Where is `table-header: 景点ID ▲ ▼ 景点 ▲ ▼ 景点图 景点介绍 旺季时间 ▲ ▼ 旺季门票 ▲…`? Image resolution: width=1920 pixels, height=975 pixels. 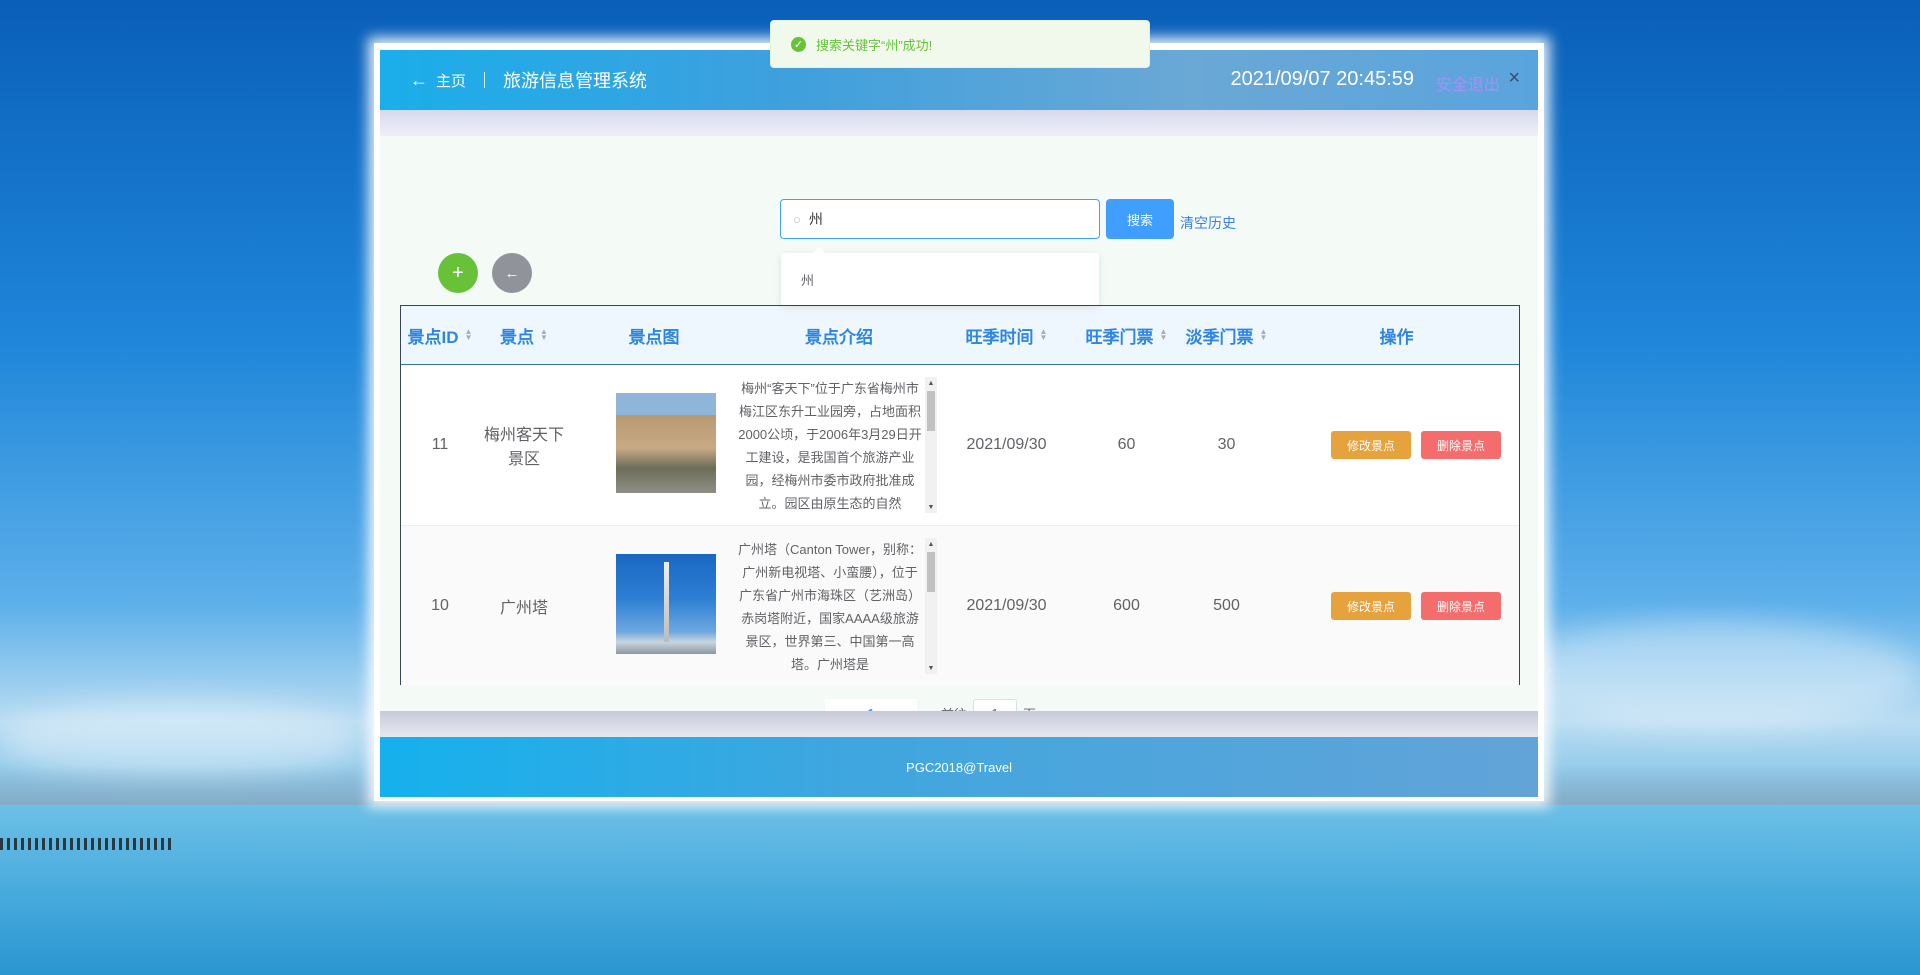 table-header: 景点ID ▲ ▼ 景点 ▲ ▼ 景点图 景点介绍 旺季时间 ▲ ▼ 旺季门票 ▲… is located at coordinates (960, 335).